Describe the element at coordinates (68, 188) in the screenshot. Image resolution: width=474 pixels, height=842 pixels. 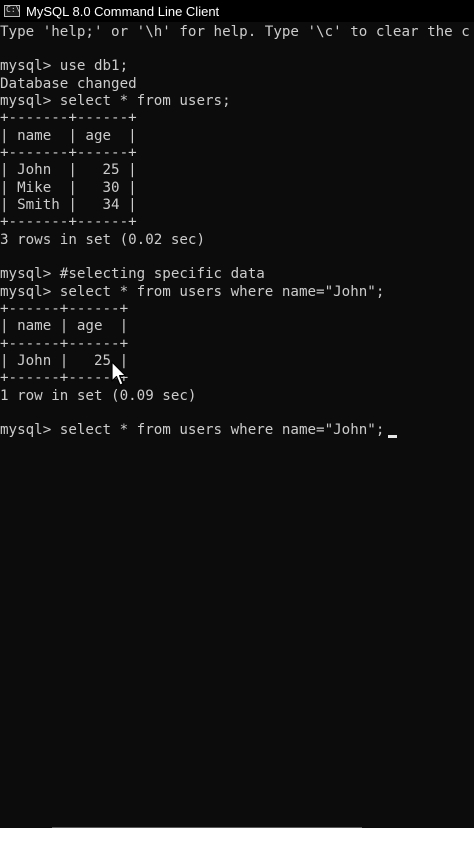
I see `table-row: | Mike | 30 |` at that location.